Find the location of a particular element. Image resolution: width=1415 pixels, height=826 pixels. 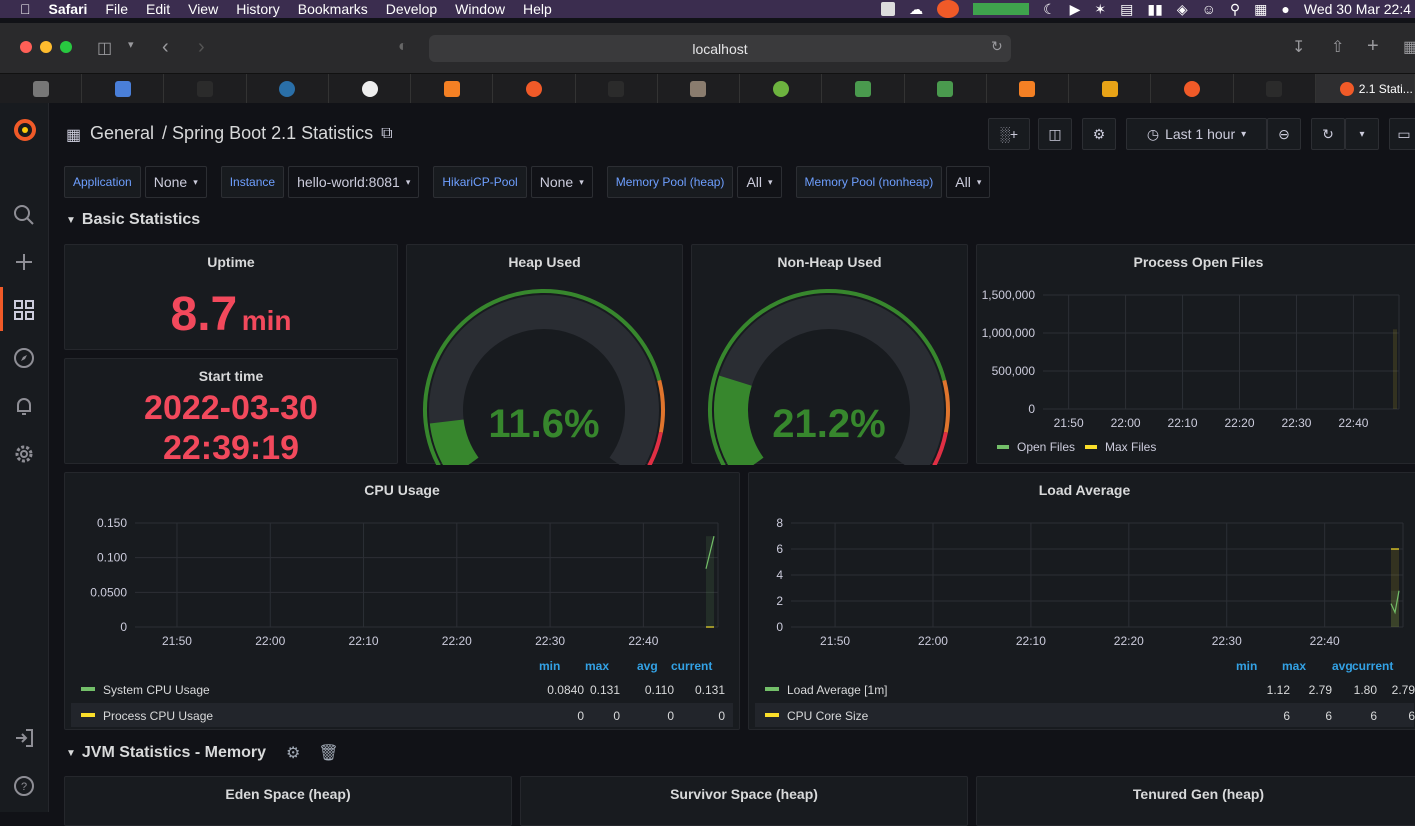

dashboards-icon is located at coordinates (24, 310).